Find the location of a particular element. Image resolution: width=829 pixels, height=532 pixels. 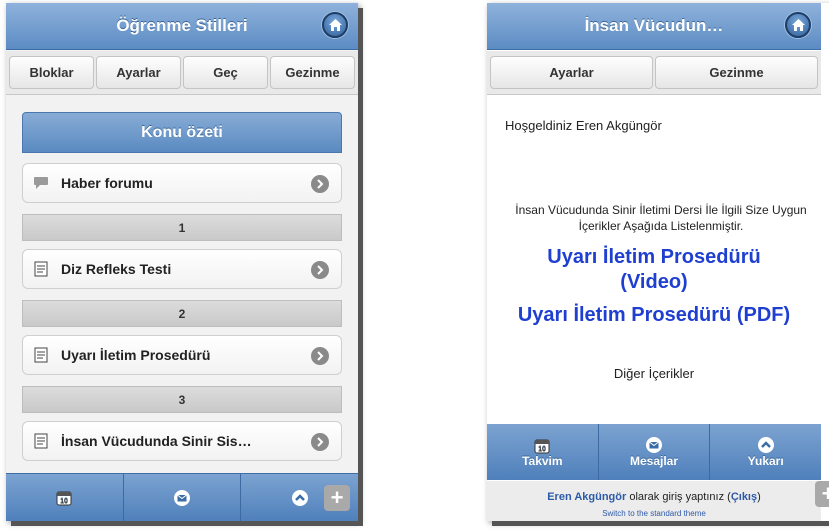

page-title: Öğrenme Stilleri is located at coordinates (182, 25).